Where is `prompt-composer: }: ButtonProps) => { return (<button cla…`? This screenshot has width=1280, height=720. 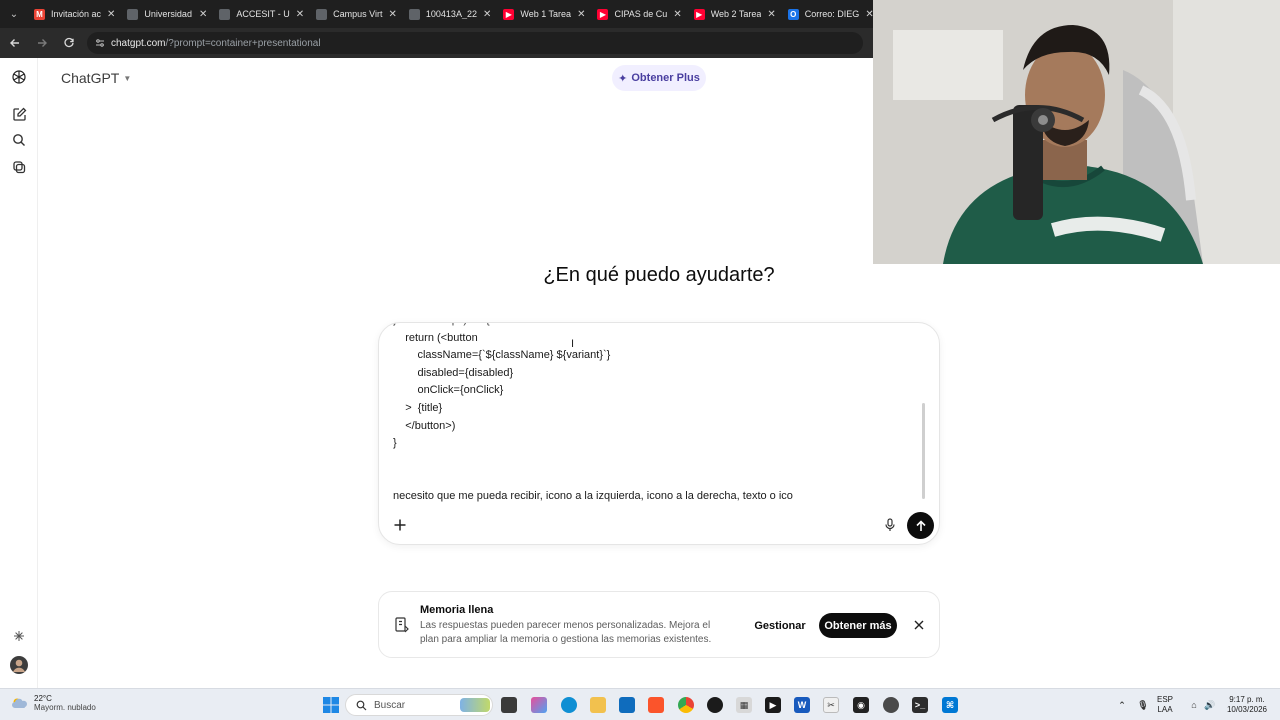 prompt-composer: }: ButtonProps) => { return (<button cla… is located at coordinates (659, 433).